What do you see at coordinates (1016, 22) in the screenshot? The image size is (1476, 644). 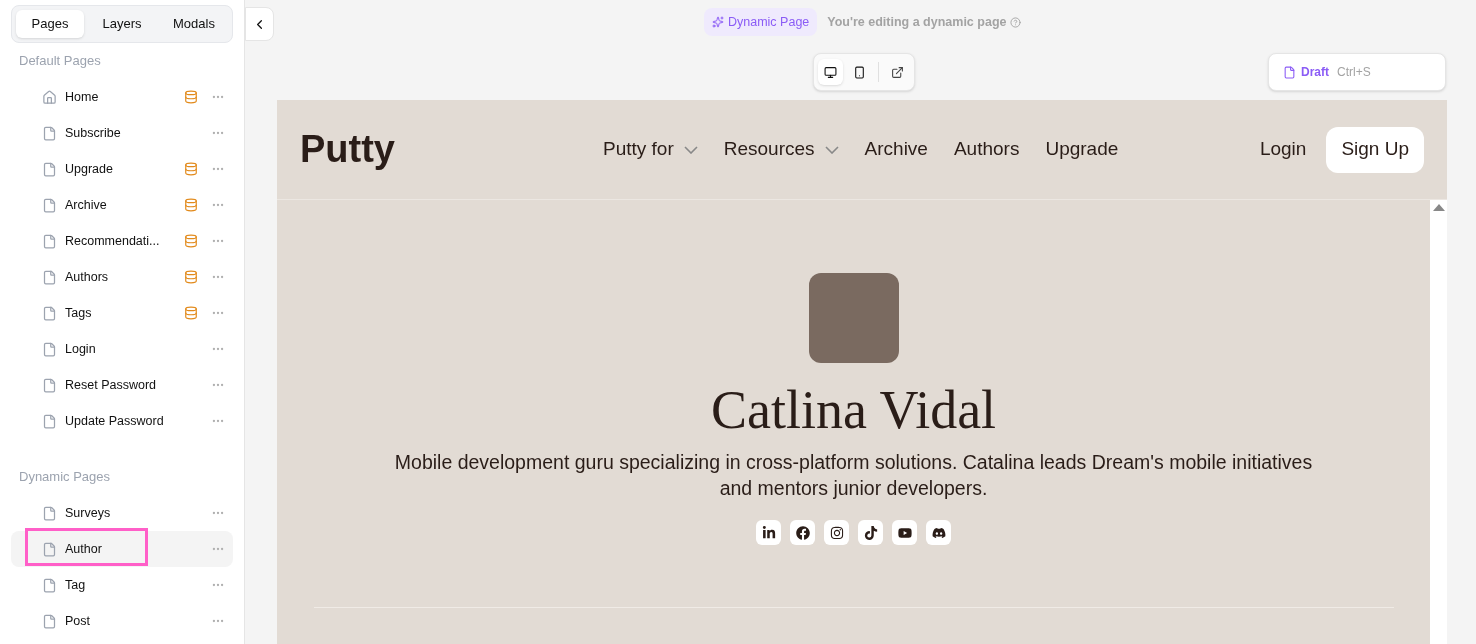 I see `help-icon` at bounding box center [1016, 22].